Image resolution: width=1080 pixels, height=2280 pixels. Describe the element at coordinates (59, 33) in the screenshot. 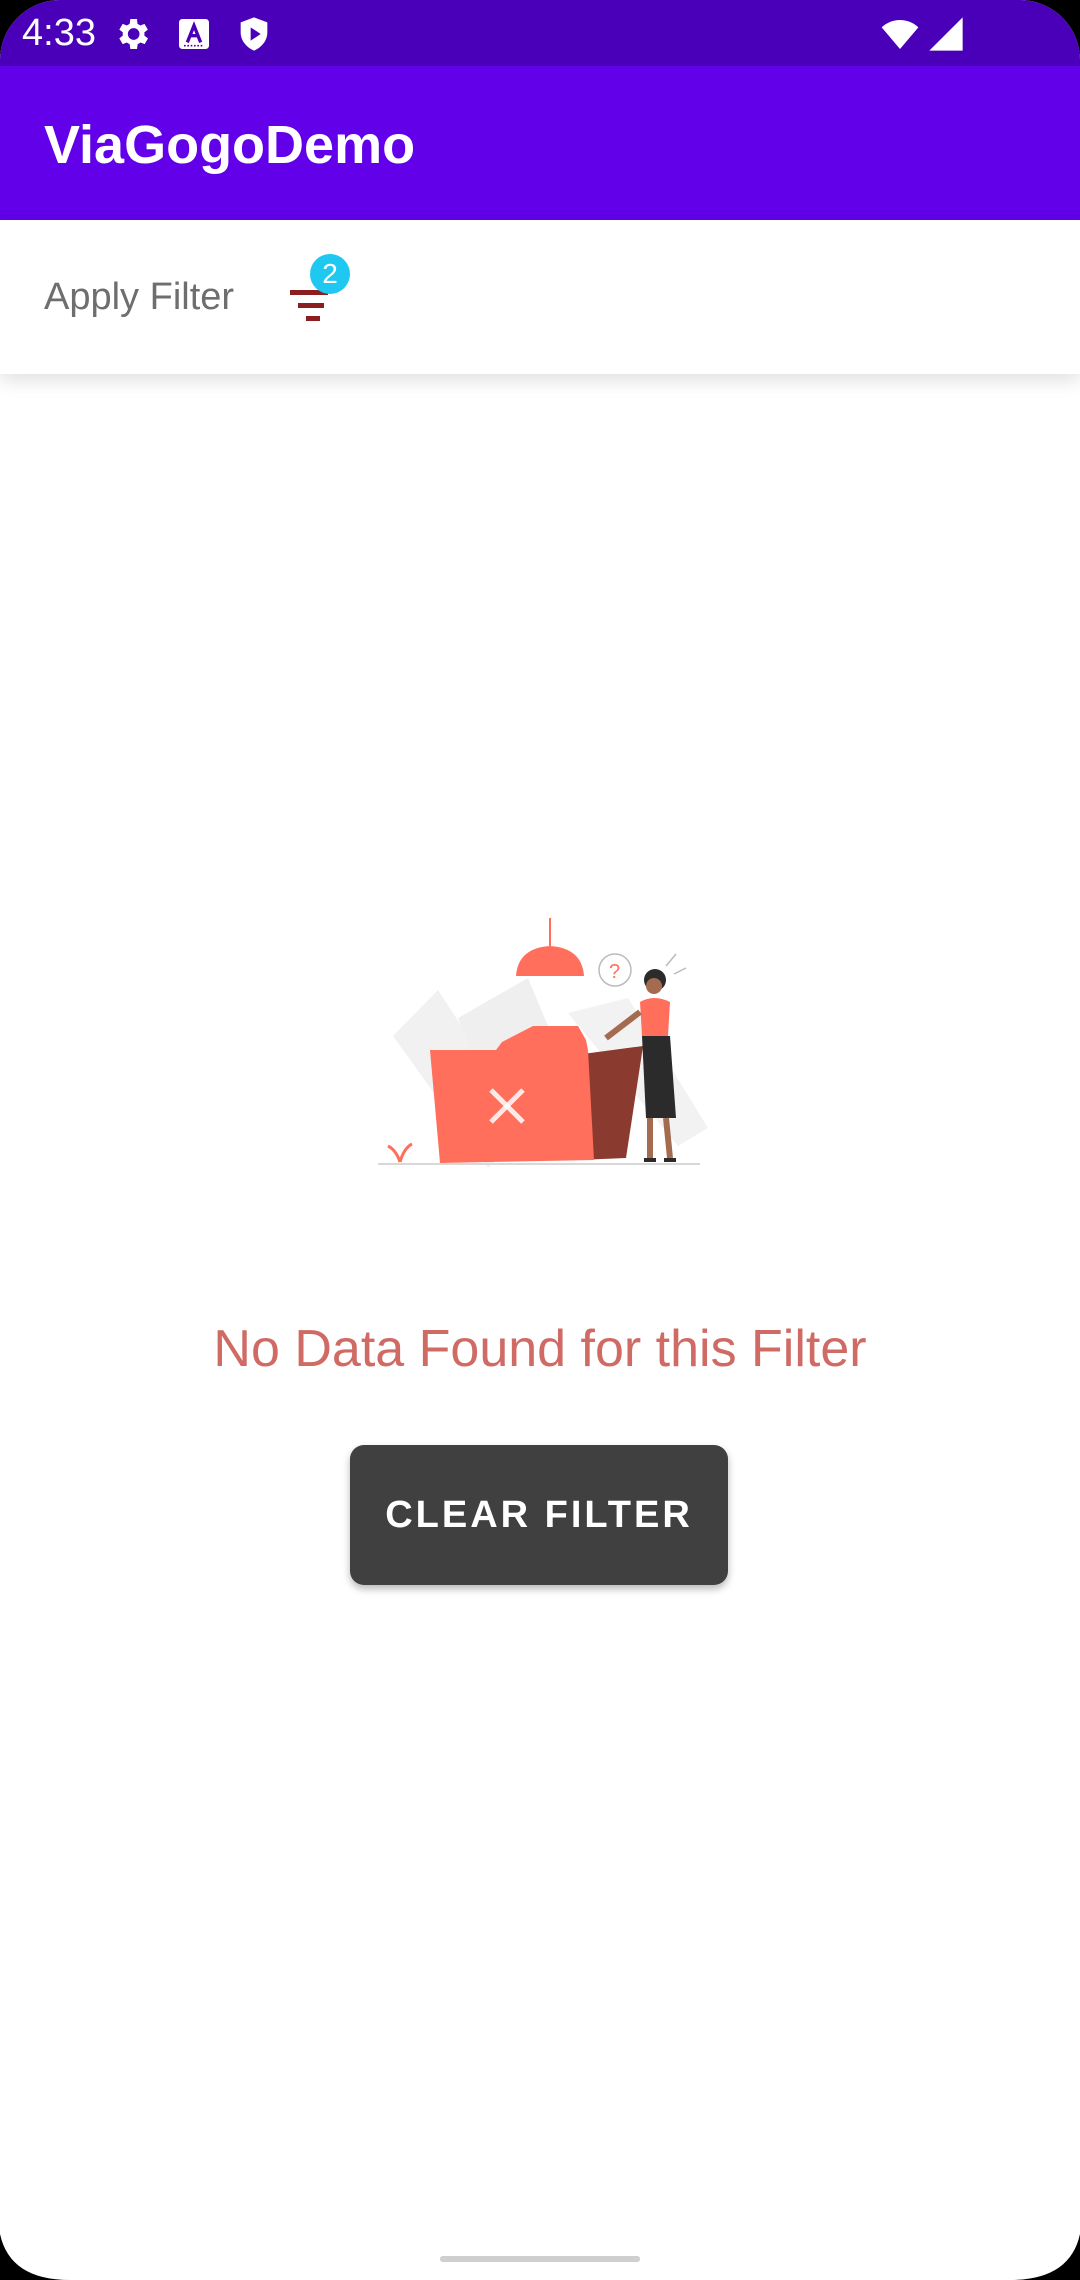

I see `status-time: 4:33` at that location.